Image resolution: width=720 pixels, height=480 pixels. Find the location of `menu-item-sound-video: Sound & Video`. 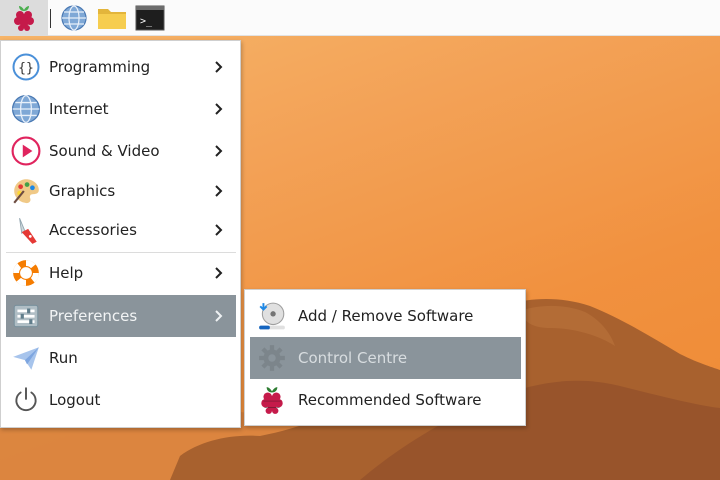

menu-item-sound-video: Sound & Video is located at coordinates (121, 151).